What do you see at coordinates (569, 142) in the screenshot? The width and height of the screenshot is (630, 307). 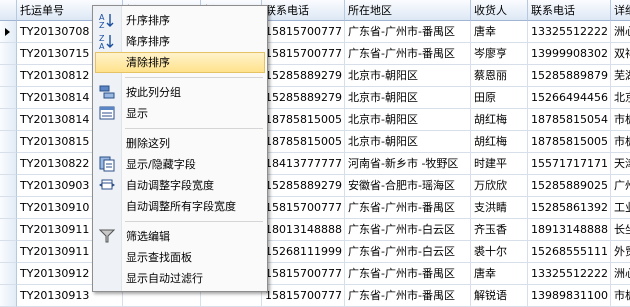 I see `cell-consignee-phone: 18785815005` at bounding box center [569, 142].